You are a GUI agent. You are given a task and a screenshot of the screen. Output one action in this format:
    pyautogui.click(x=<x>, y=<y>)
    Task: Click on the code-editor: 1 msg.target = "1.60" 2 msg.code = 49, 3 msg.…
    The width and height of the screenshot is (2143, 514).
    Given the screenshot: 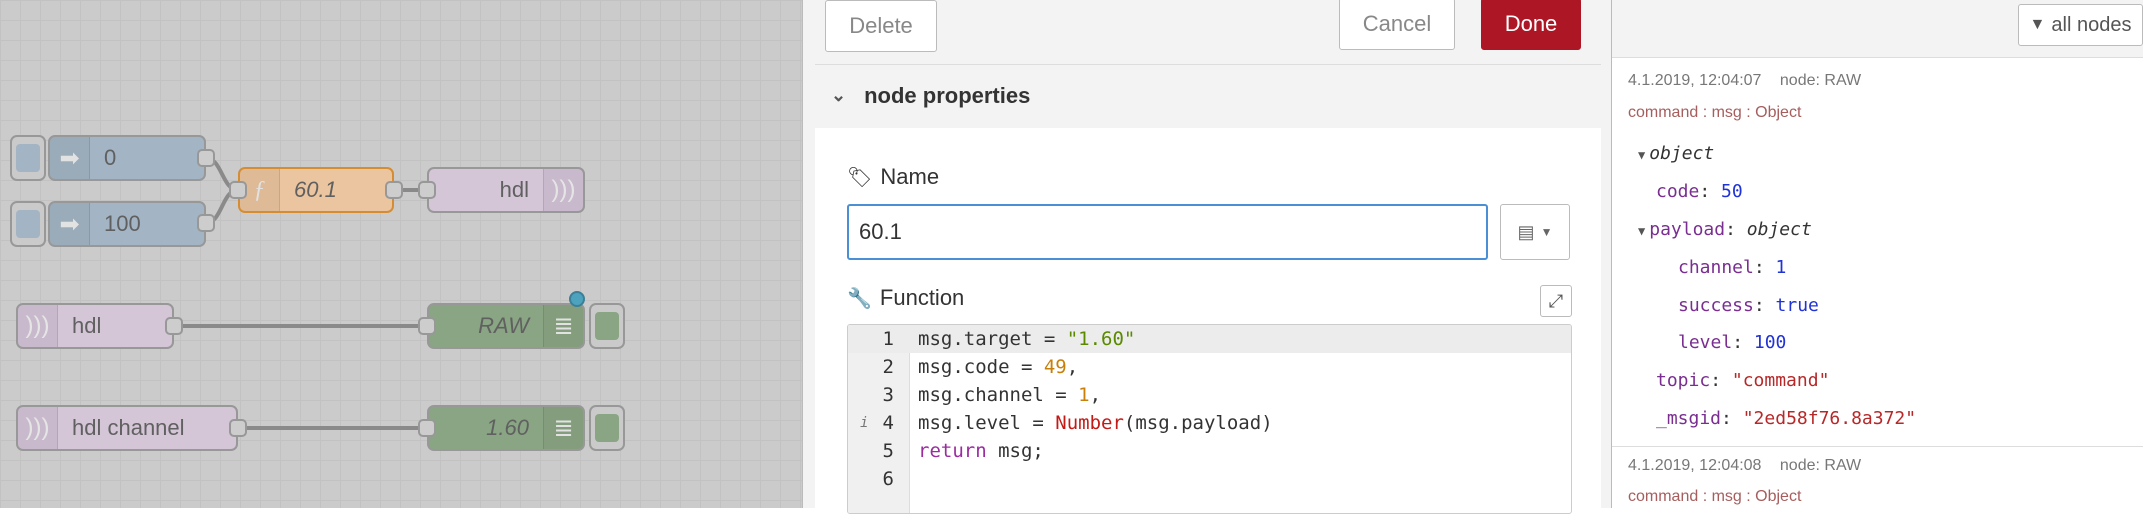 What is the action you would take?
    pyautogui.click(x=1209, y=419)
    